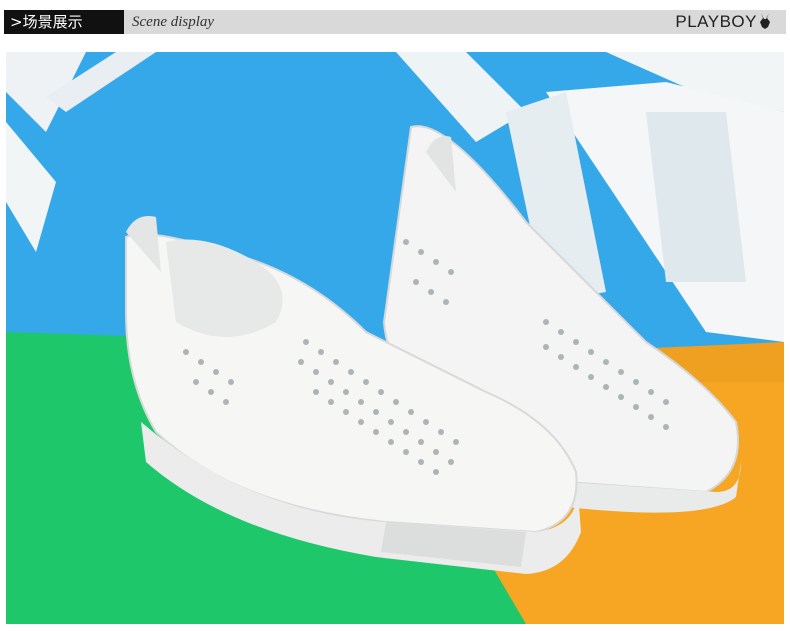  I want to click on brand-logo: PLAYBOY, so click(723, 22).